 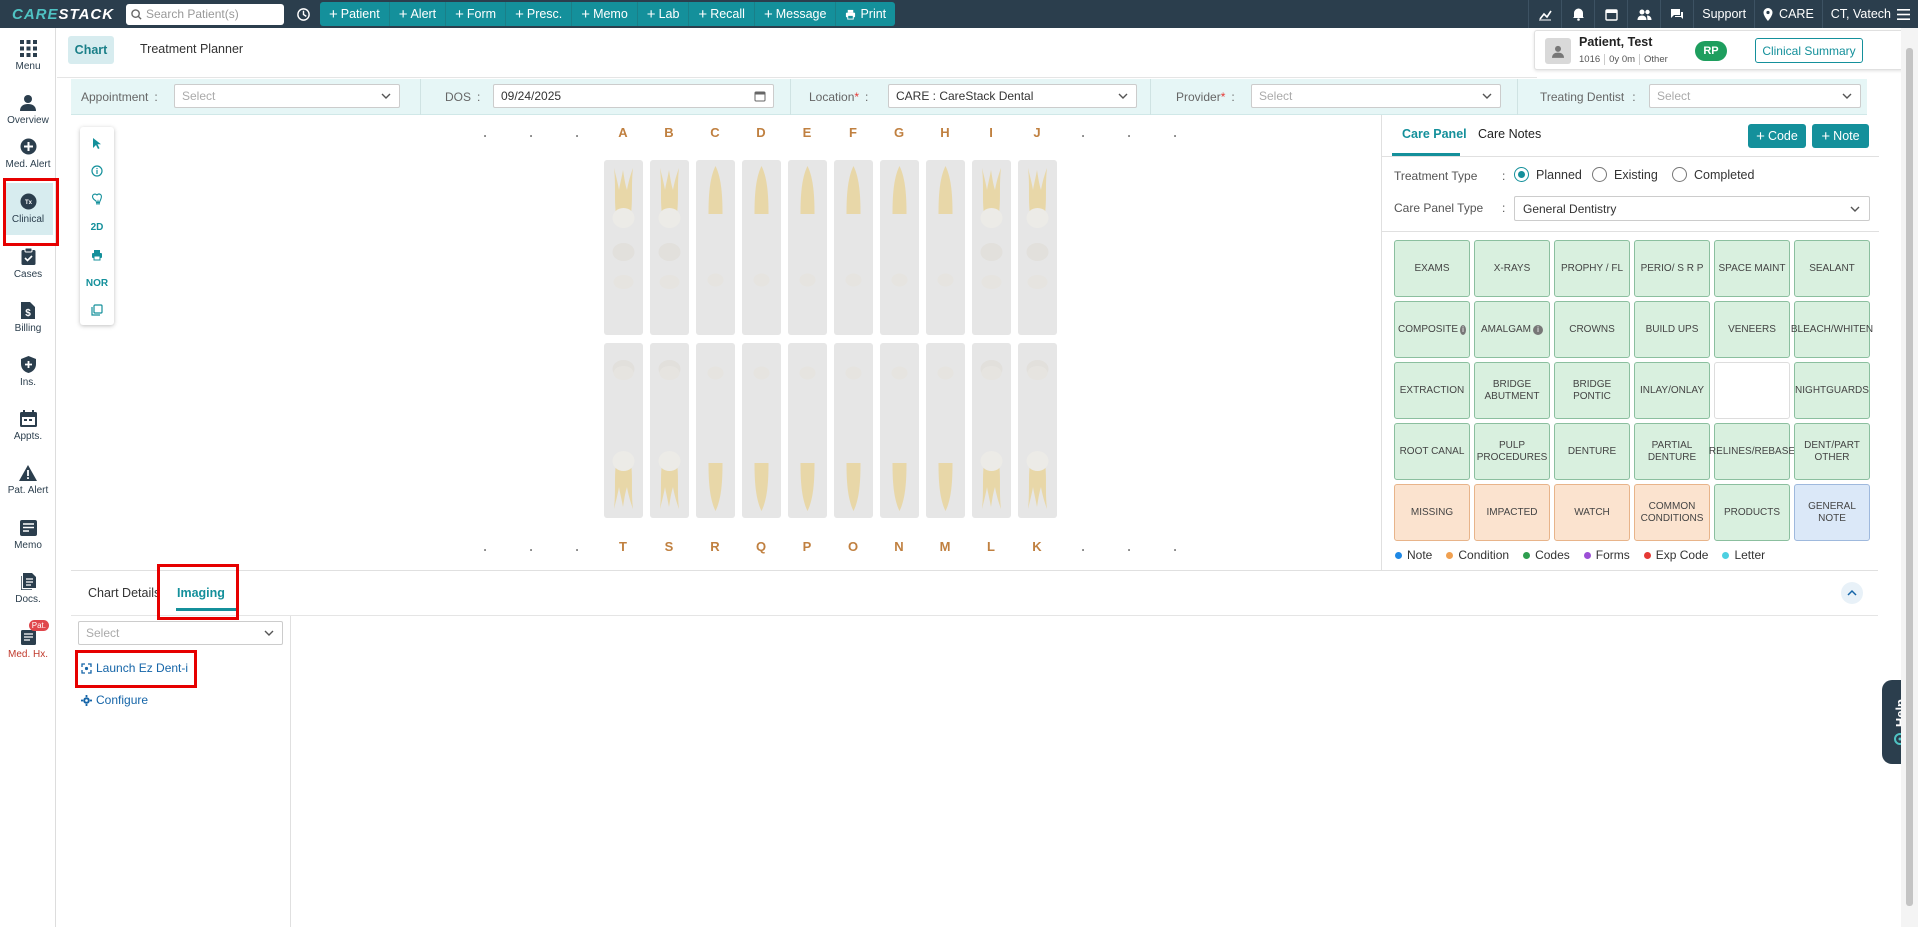 I want to click on bell-icon, so click(x=1577, y=14).